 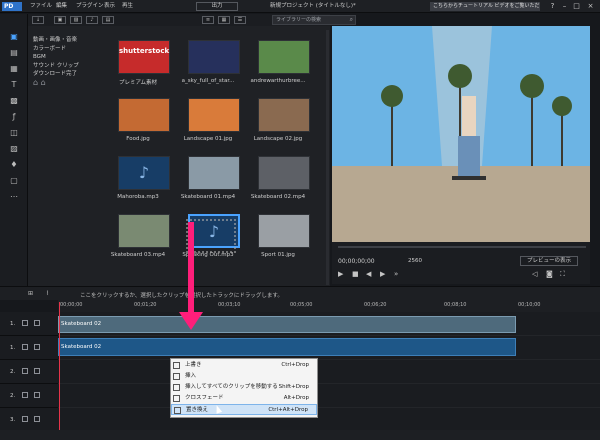 I want to click on library-search-input: ライブラリーの検索 ⌕, so click(x=314, y=20).